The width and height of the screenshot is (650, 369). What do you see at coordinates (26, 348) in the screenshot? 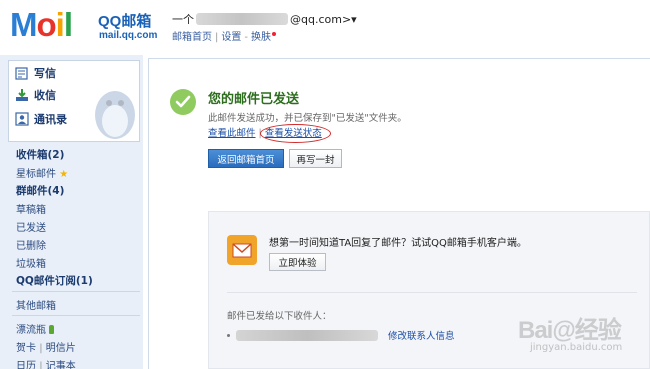
I see `card-link: 贺卡` at bounding box center [26, 348].